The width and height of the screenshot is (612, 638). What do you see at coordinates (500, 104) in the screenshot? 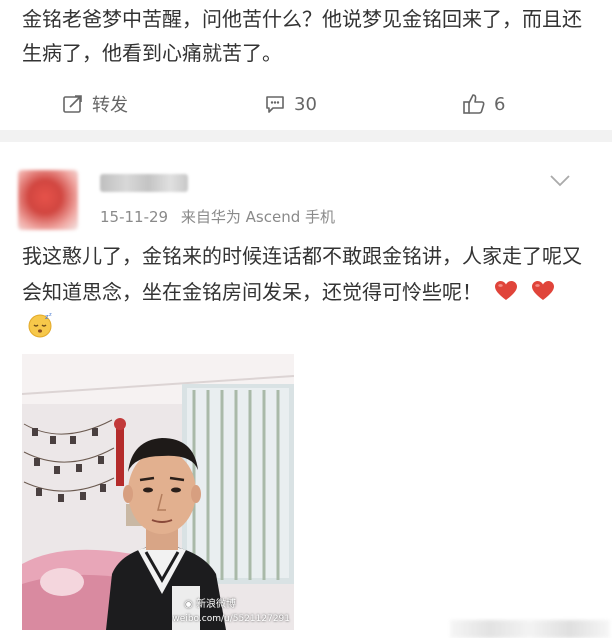
I see `like-count: 6` at bounding box center [500, 104].